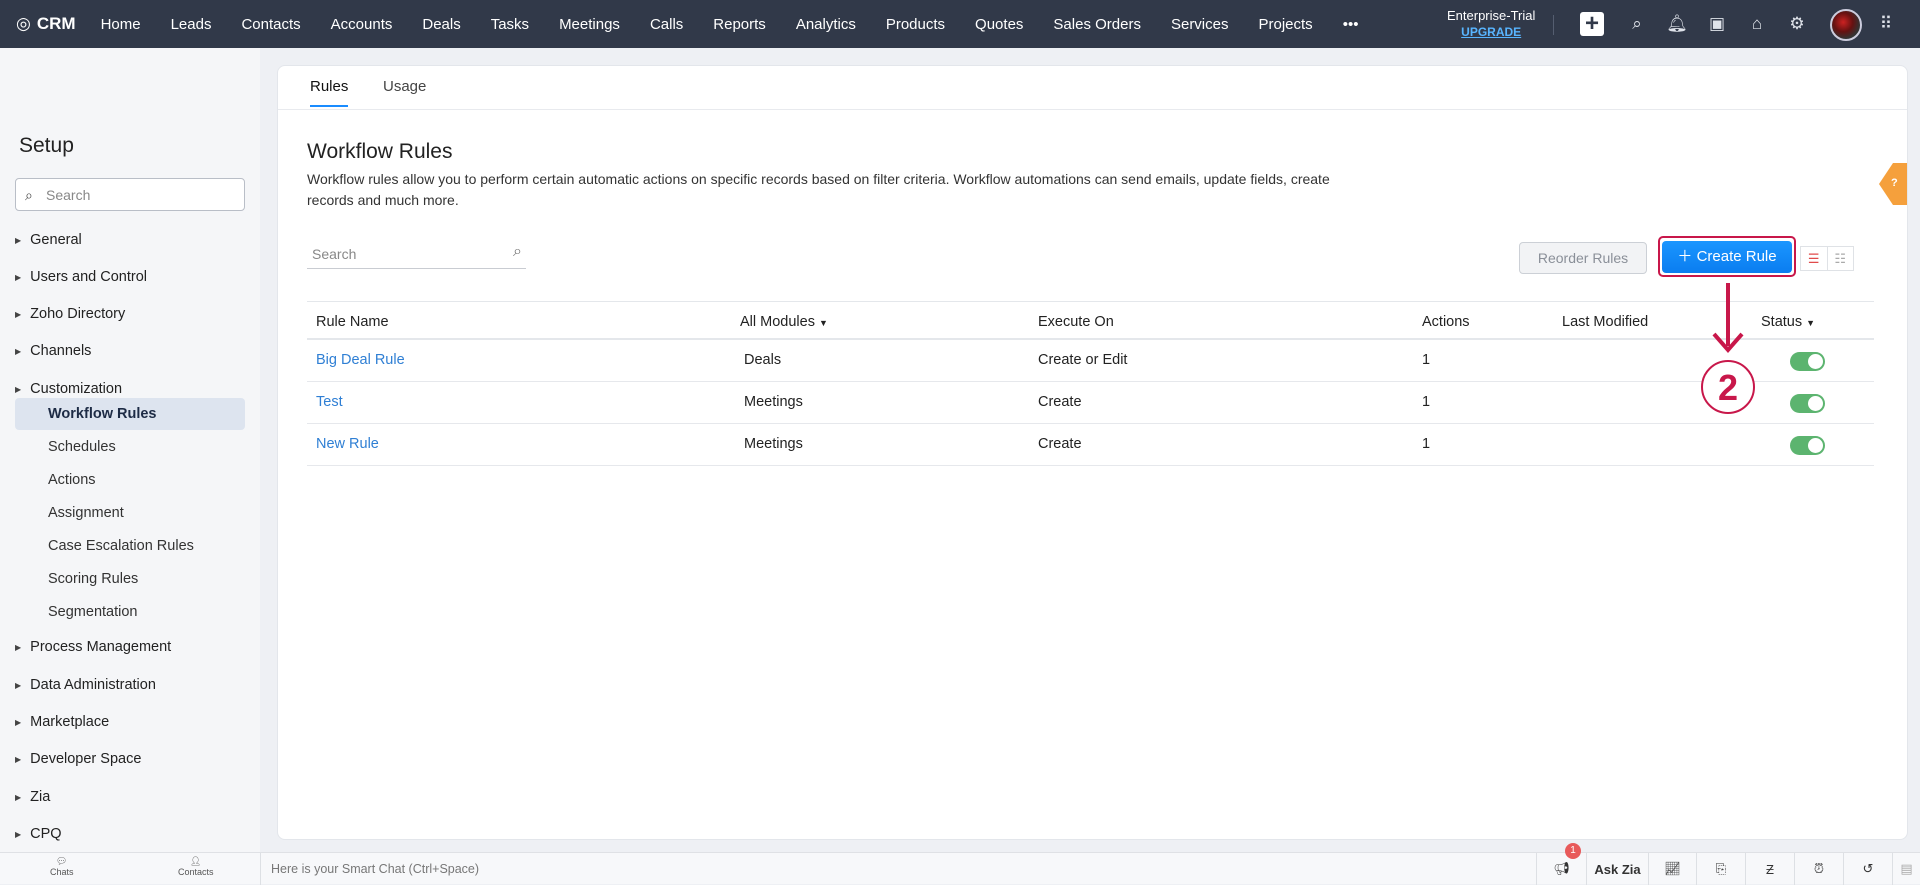  I want to click on sidebar-item-zoho-directory: ▶ Zoho Directory, so click(70, 314).